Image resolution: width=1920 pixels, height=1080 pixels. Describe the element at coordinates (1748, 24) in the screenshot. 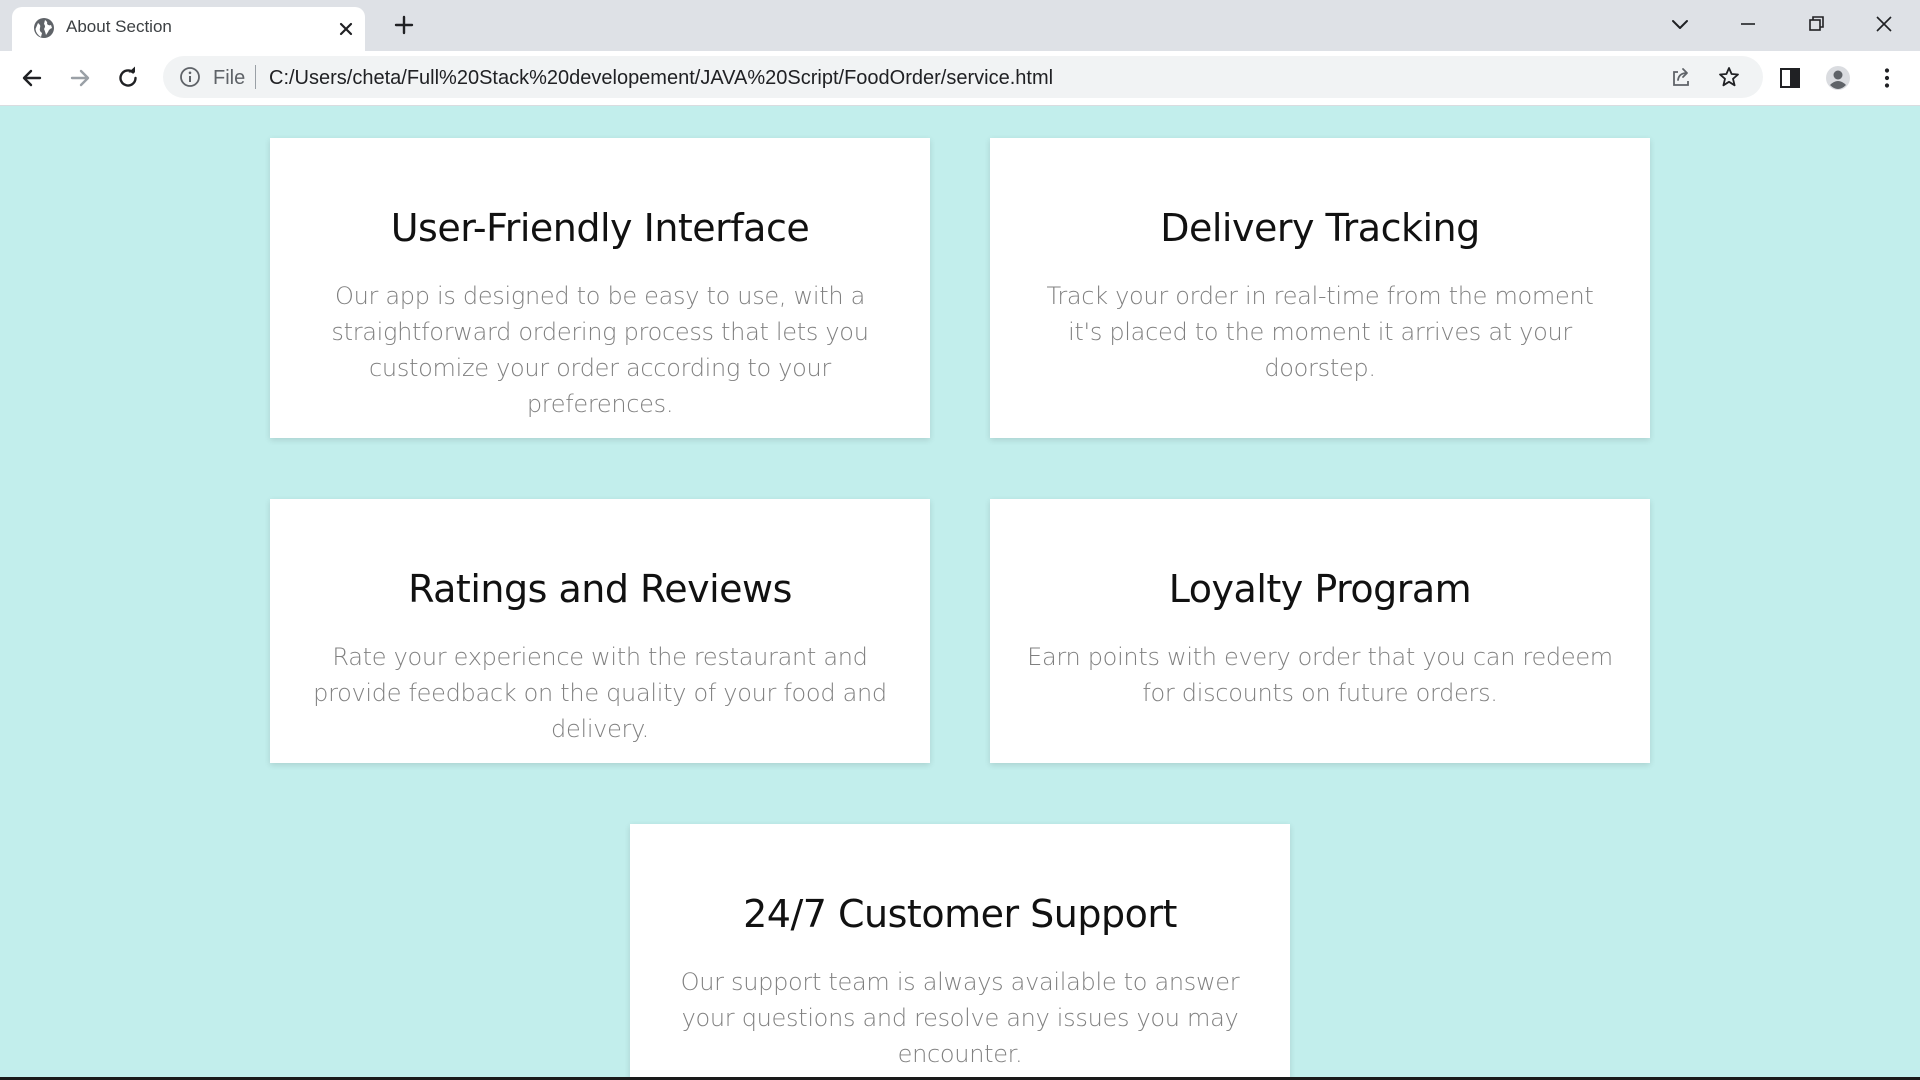

I see `minimize-icon` at that location.